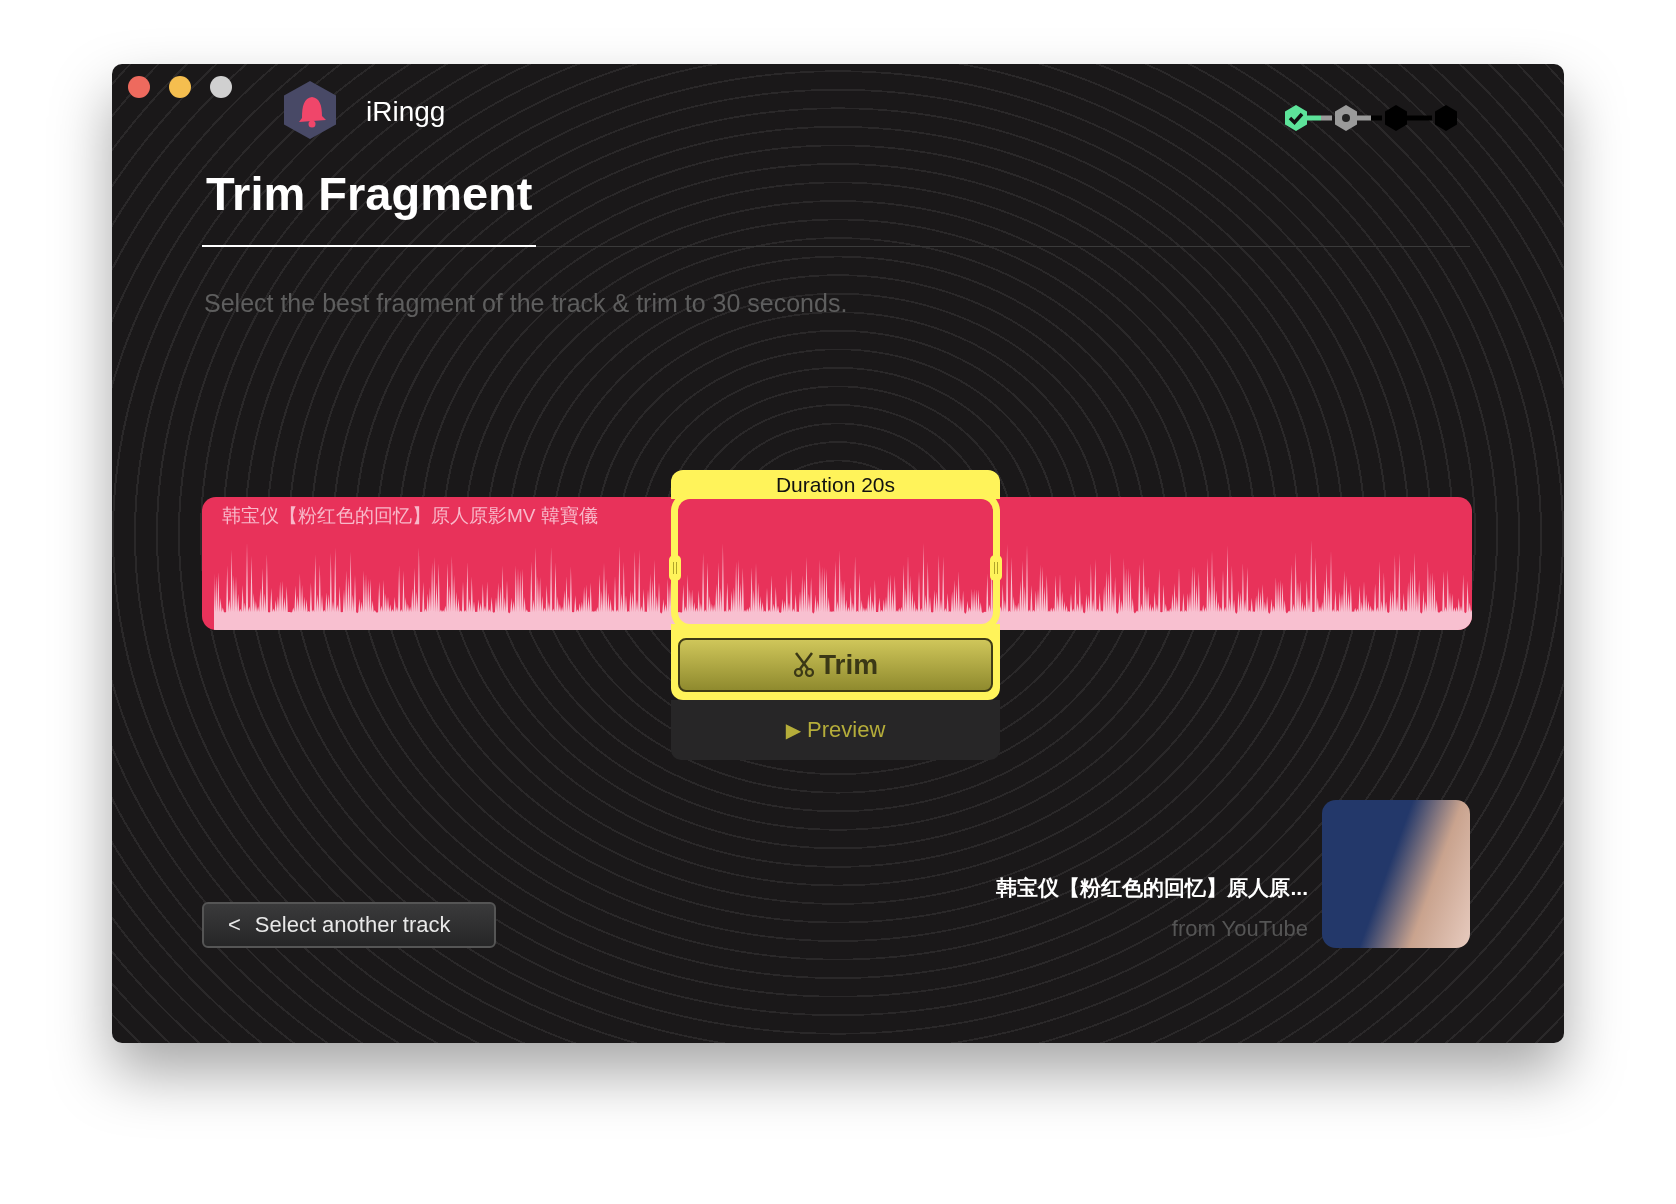  What do you see at coordinates (180, 87) in the screenshot?
I see `minimize-window-button` at bounding box center [180, 87].